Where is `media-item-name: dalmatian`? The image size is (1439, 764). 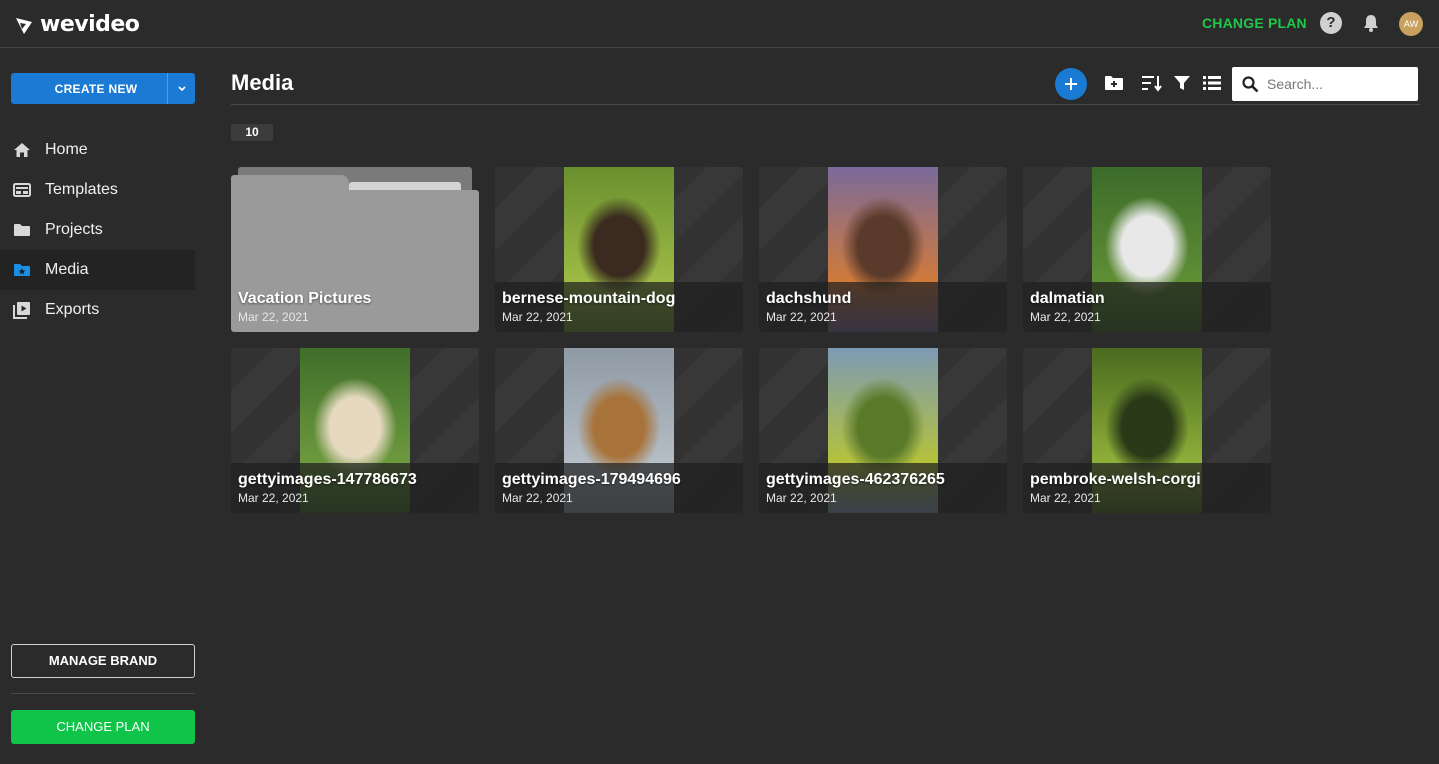
media-item-name: dalmatian is located at coordinates (1067, 298).